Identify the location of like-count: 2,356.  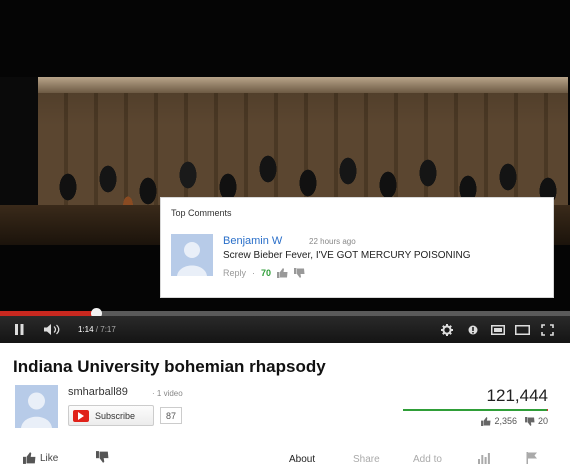
(505, 421).